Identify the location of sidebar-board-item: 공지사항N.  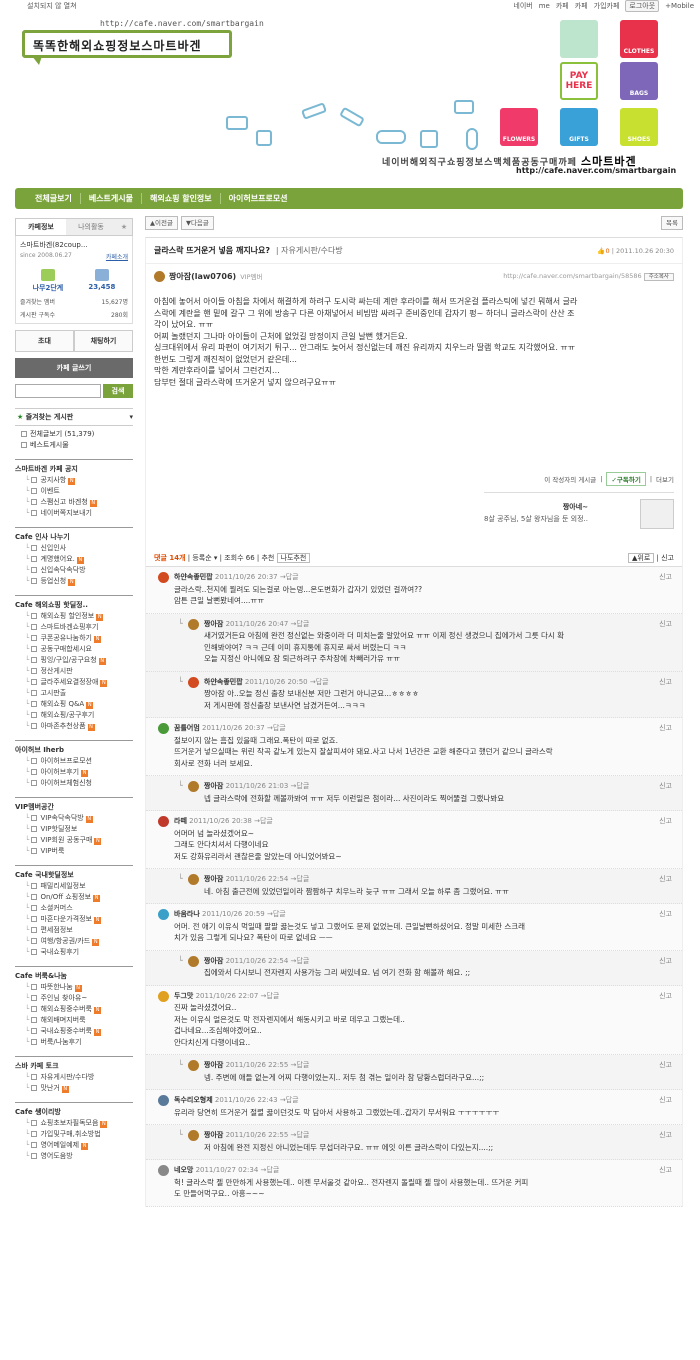
(74, 480).